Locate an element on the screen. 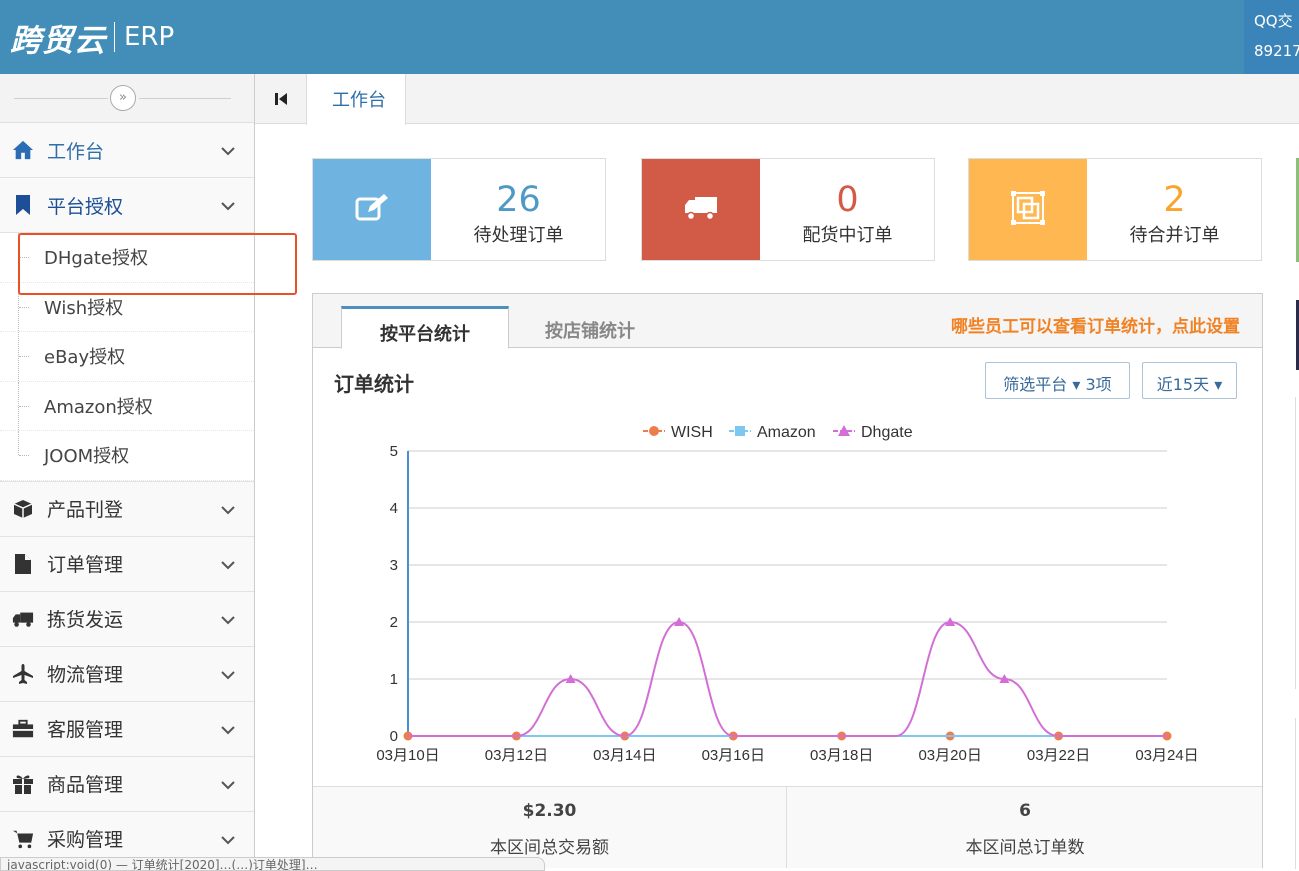 The height and width of the screenshot is (871, 1299). briefcase-icon is located at coordinates (23, 729).